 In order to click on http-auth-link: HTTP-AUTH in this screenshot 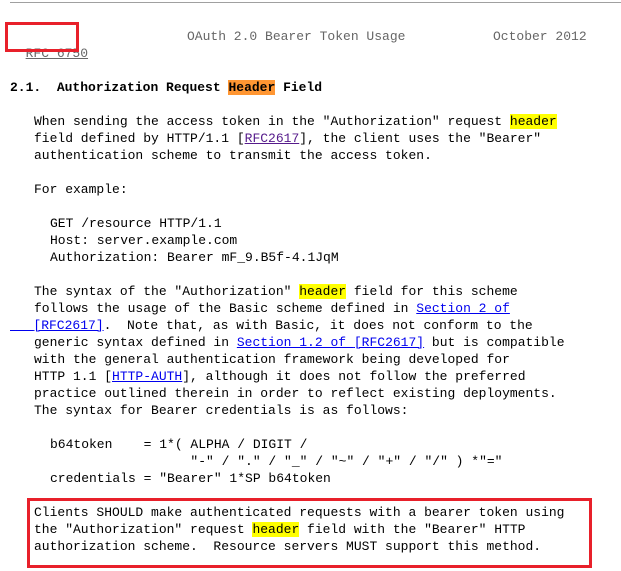, I will do `click(147, 376)`.